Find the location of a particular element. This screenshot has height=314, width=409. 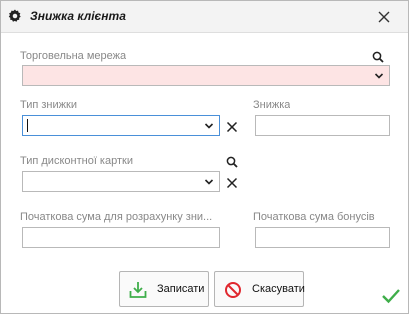

close-icon is located at coordinates (384, 17).